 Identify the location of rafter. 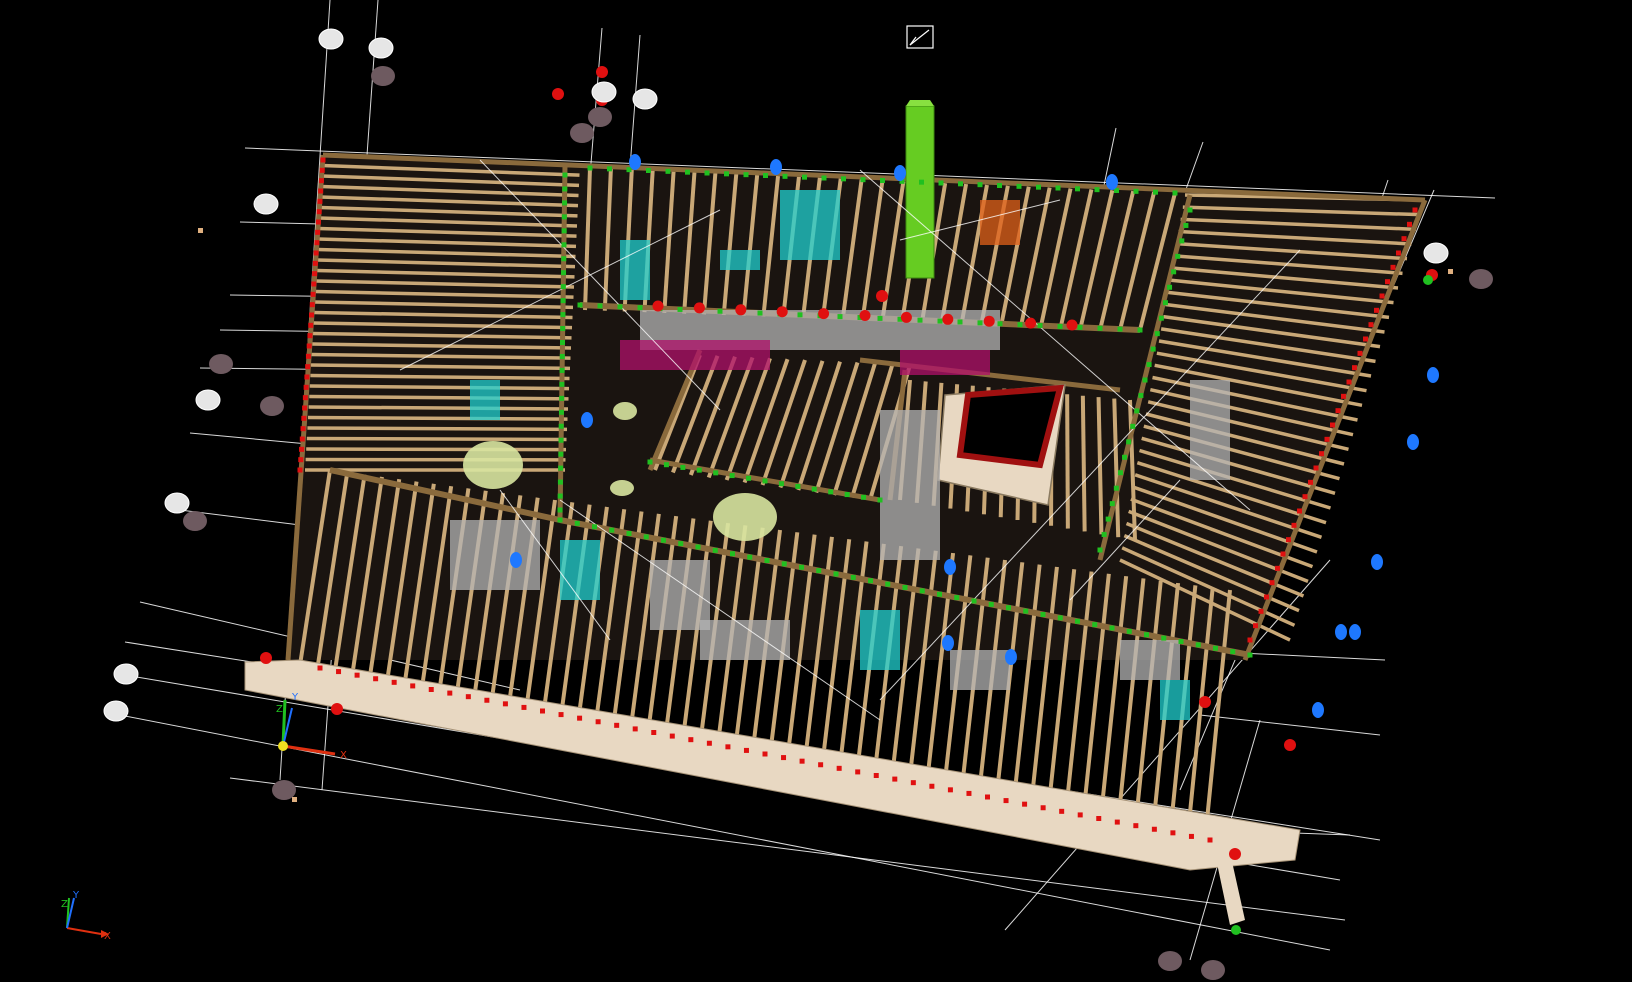
(1083, 463).